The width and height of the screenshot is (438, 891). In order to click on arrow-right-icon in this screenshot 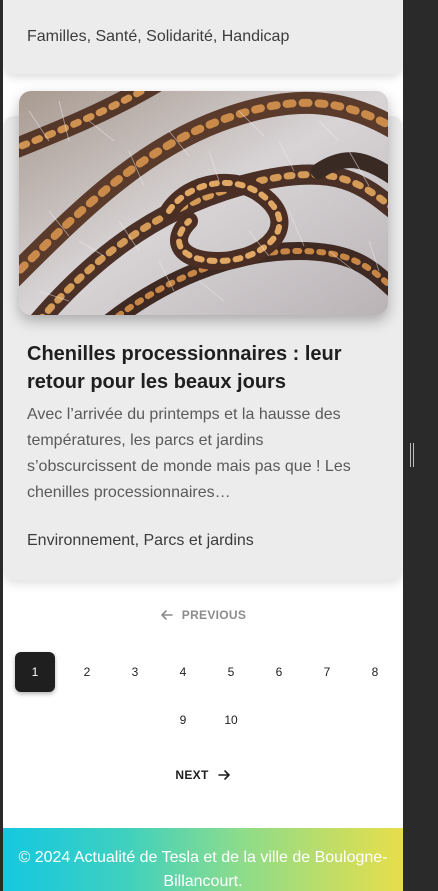, I will do `click(223, 775)`.